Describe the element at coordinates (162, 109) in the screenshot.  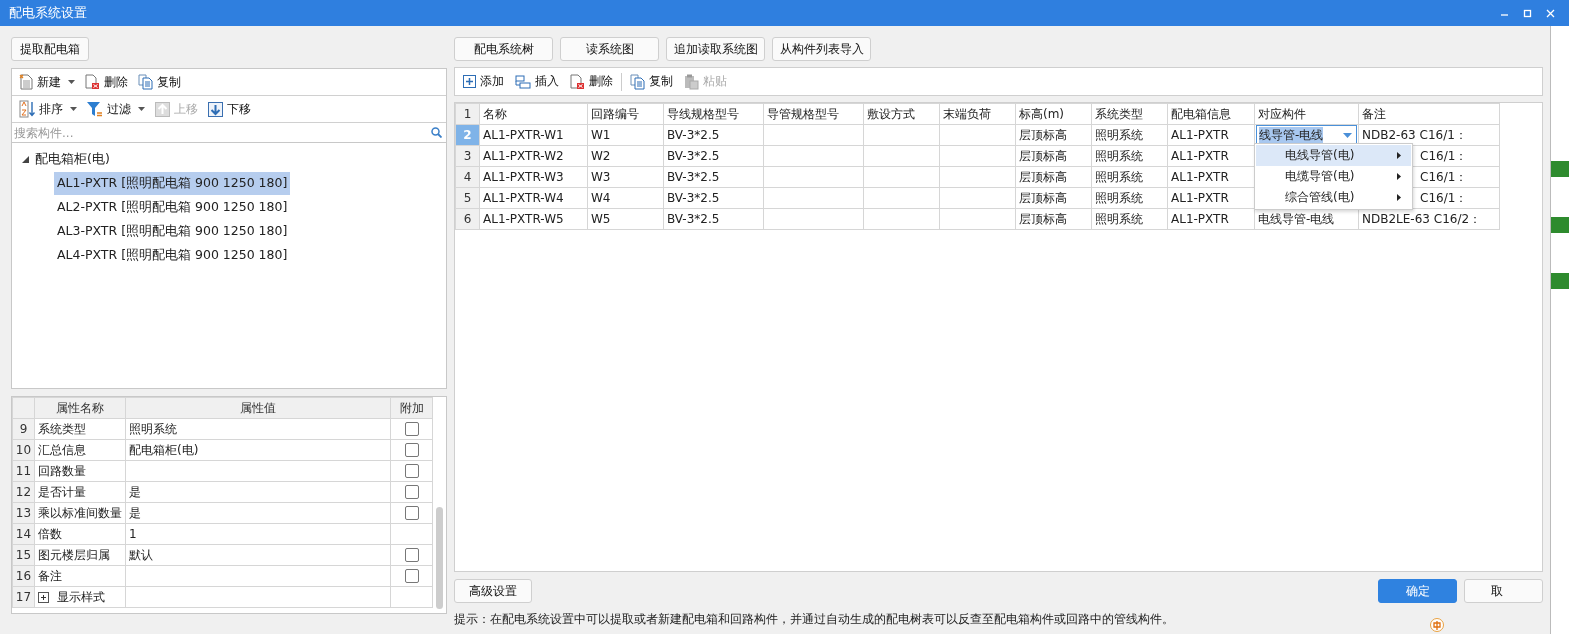
I see `move-up-icon` at that location.